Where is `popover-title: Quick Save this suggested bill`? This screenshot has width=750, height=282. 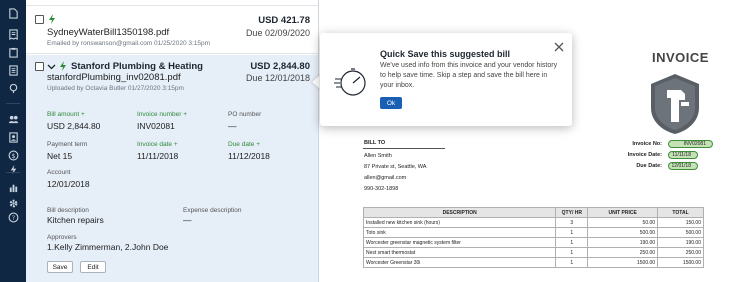
popover-title: Quick Save this suggested bill is located at coordinates (445, 54).